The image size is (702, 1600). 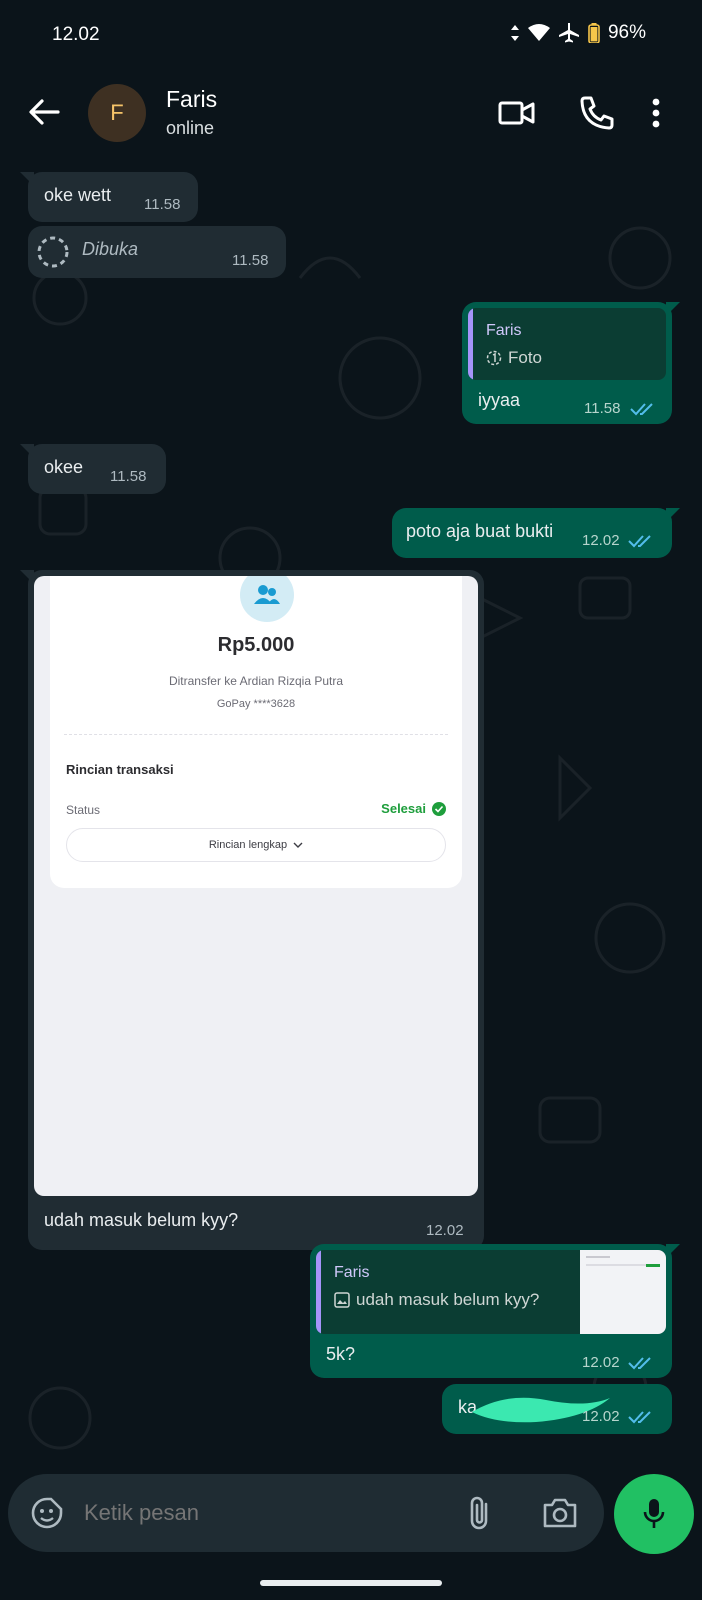 I want to click on status-icons: 96%, so click(x=578, y=33).